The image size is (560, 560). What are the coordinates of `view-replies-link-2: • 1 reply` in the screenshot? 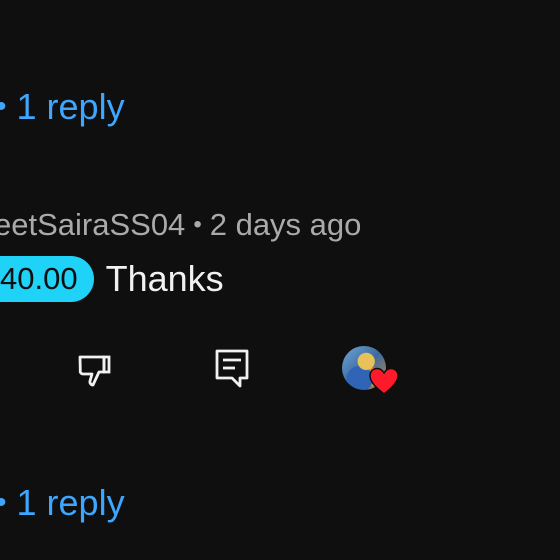 It's located at (62, 503).